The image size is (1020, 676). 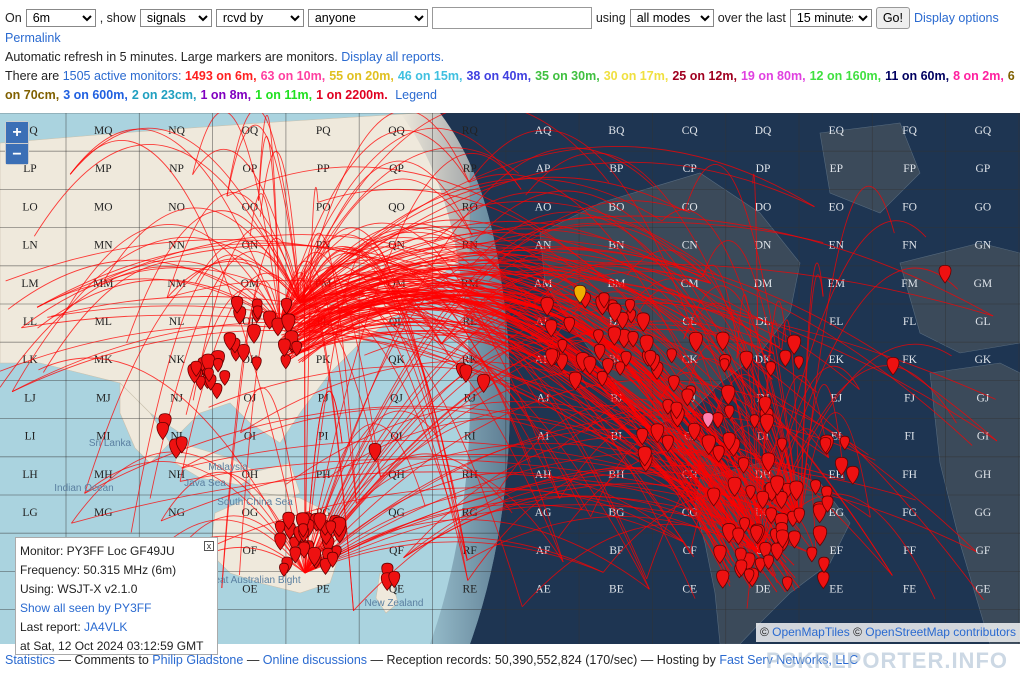 What do you see at coordinates (773, 76) in the screenshot?
I see `band-count-a-8: 19 on 80m,` at bounding box center [773, 76].